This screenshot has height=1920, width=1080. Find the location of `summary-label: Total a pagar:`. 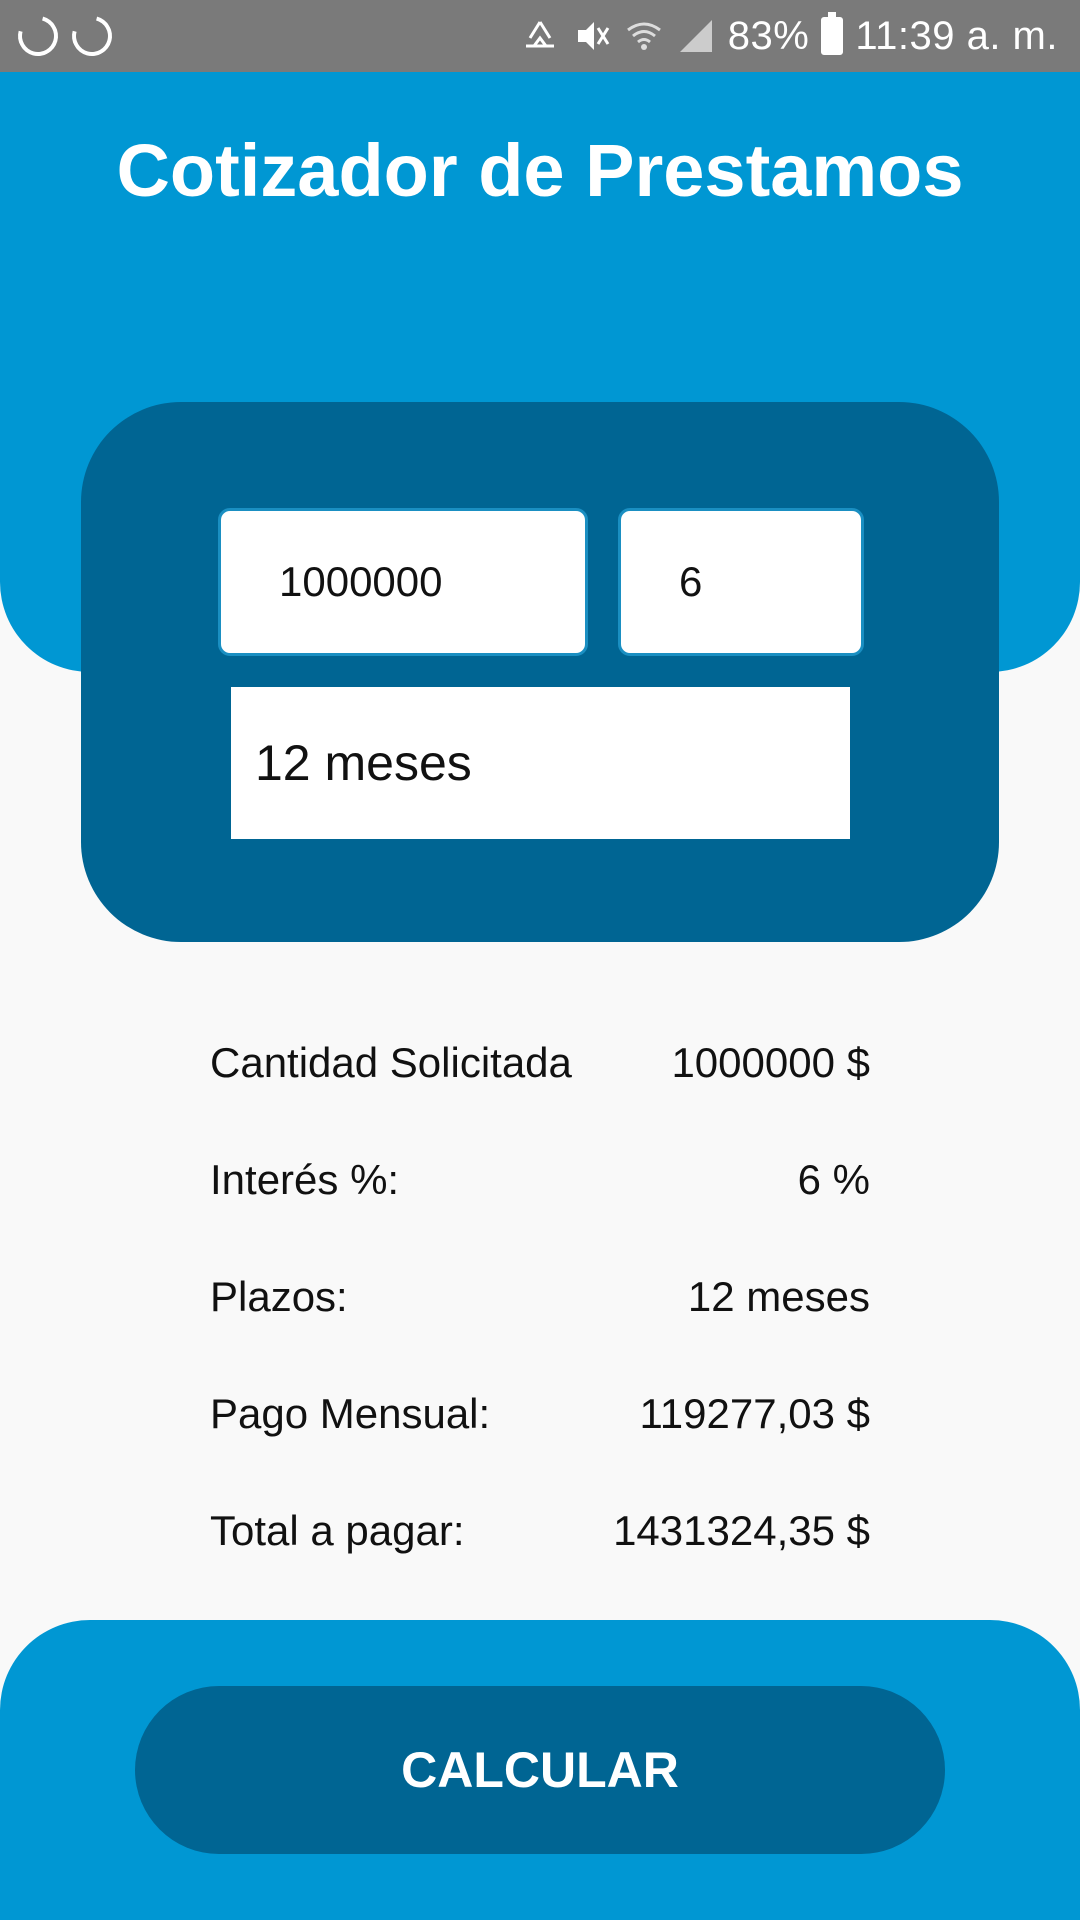

summary-label: Total a pagar: is located at coordinates (337, 1530).